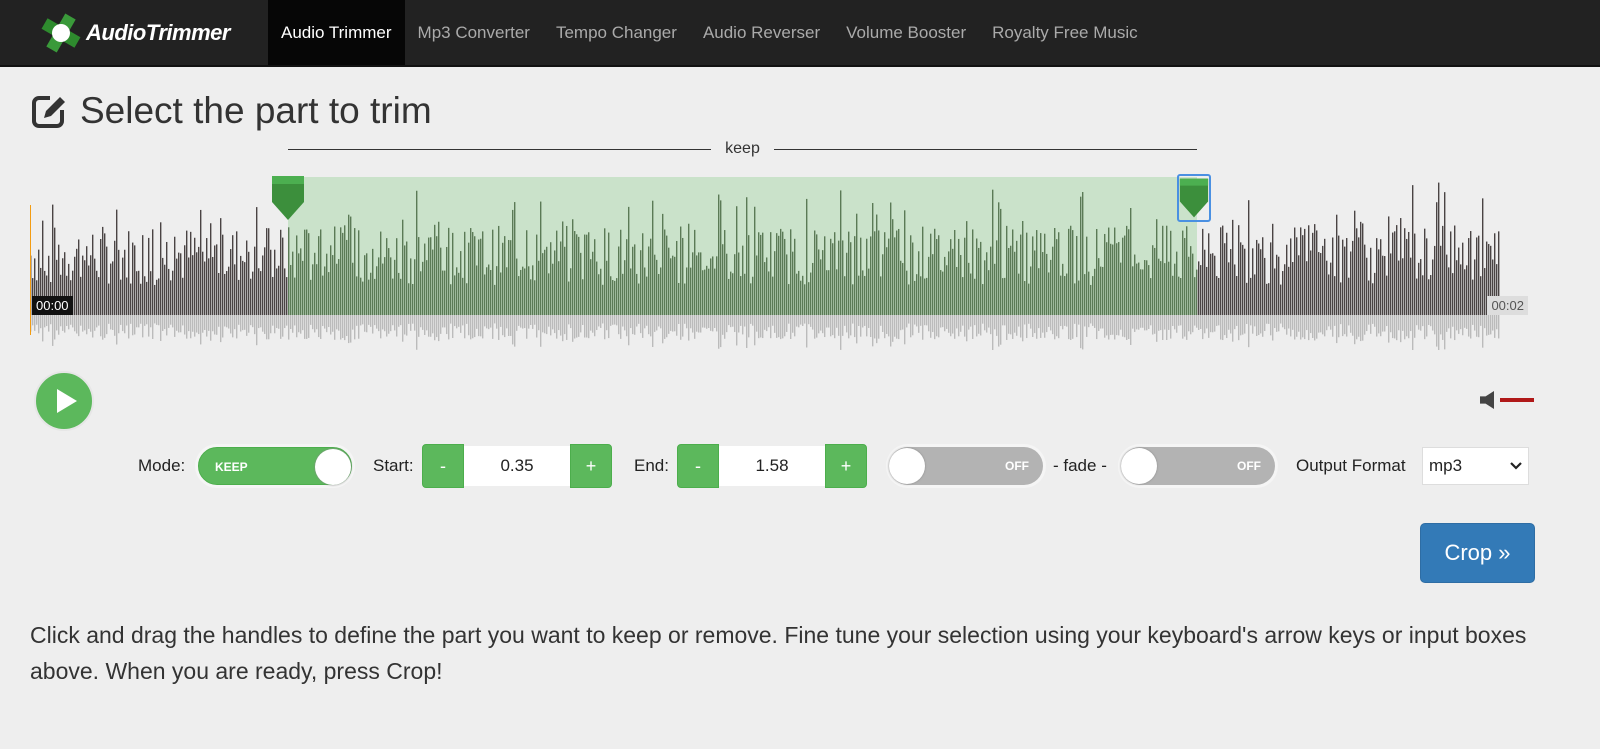 This screenshot has height=749, width=1600. Describe the element at coordinates (742, 246) in the screenshot. I see `selection-region` at that location.